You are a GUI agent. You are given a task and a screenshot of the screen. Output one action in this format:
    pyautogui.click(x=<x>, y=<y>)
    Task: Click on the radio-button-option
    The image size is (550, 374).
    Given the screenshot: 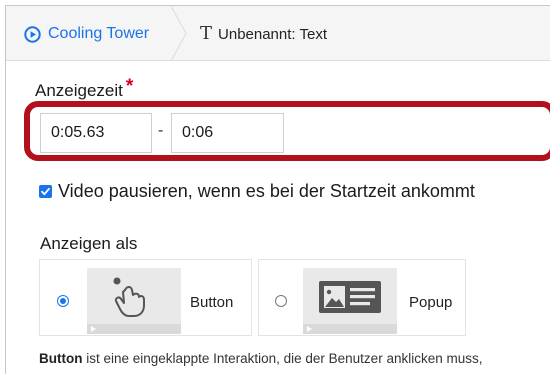 What is the action you would take?
    pyautogui.click(x=63, y=301)
    